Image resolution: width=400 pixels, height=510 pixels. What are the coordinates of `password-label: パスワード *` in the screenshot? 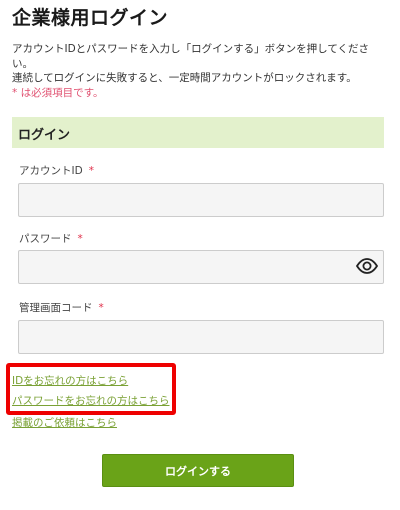 It's located at (51, 238).